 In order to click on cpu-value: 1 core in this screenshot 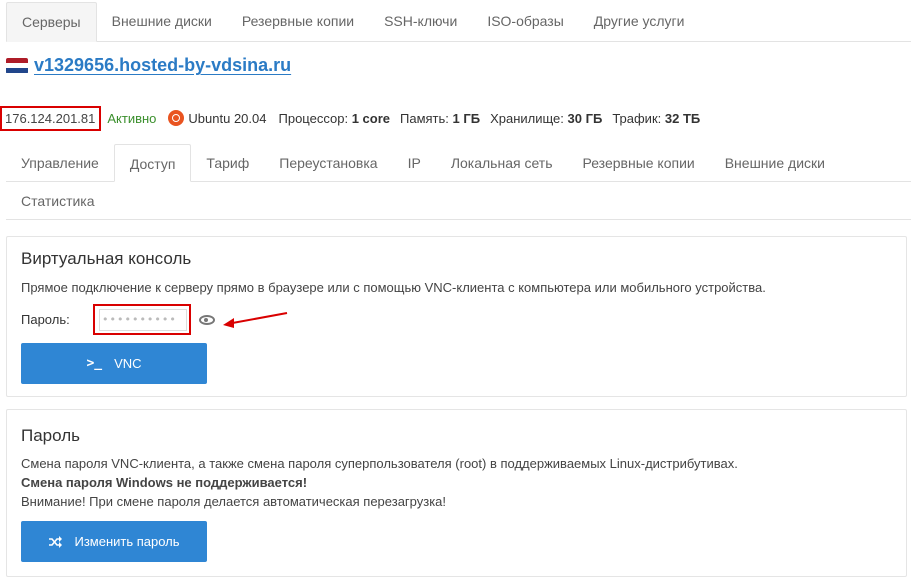, I will do `click(370, 118)`.